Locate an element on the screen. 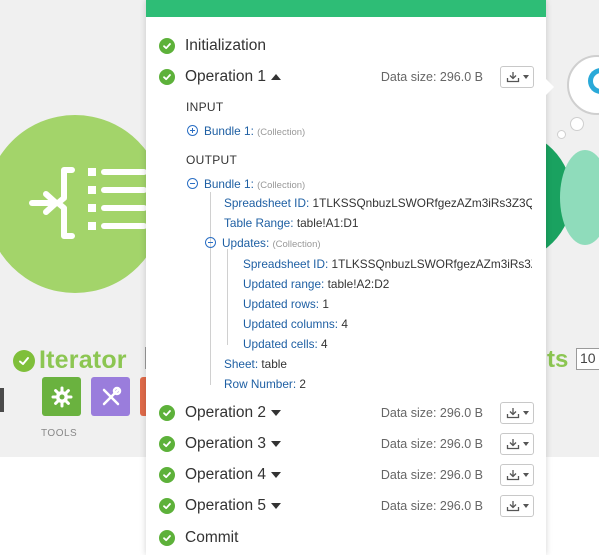  operation-row-initialization: Initialization is located at coordinates (346, 46).